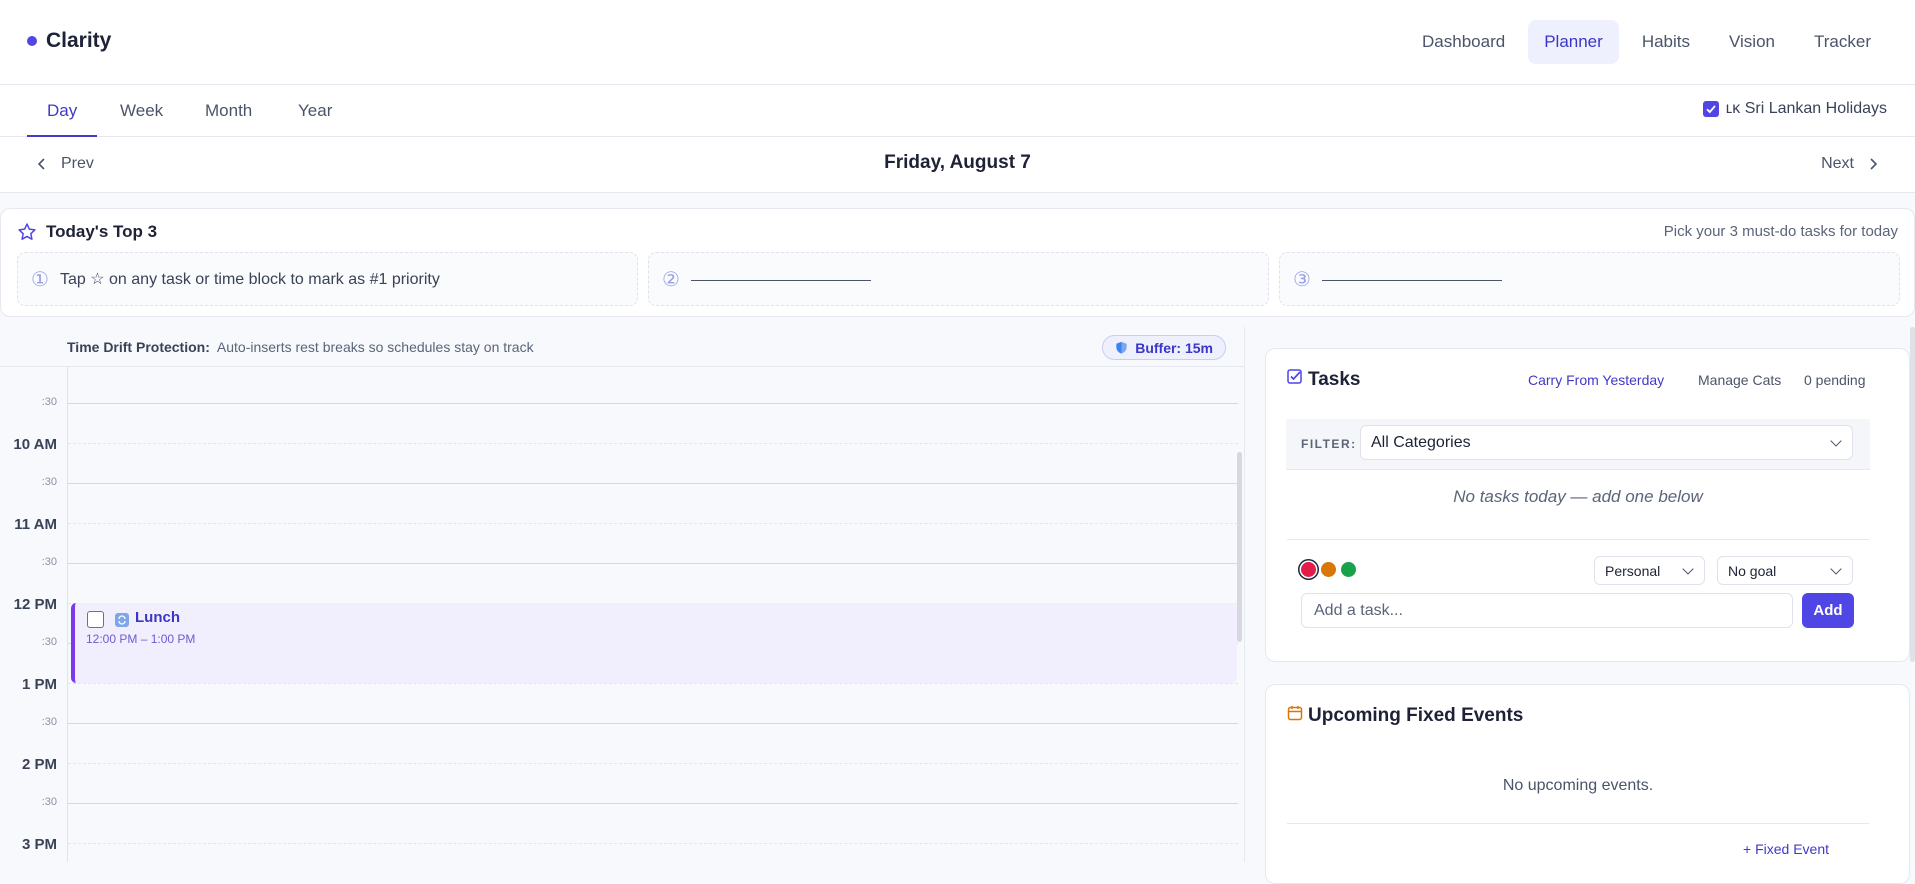  Describe the element at coordinates (1596, 380) in the screenshot. I see `carry-from-yesterday-link: Carry From Yesterday` at that location.